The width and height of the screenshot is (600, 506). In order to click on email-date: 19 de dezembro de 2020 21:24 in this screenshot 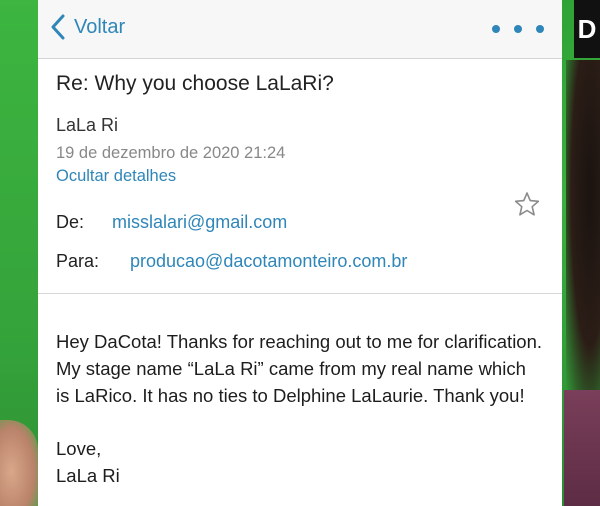, I will do `click(171, 153)`.